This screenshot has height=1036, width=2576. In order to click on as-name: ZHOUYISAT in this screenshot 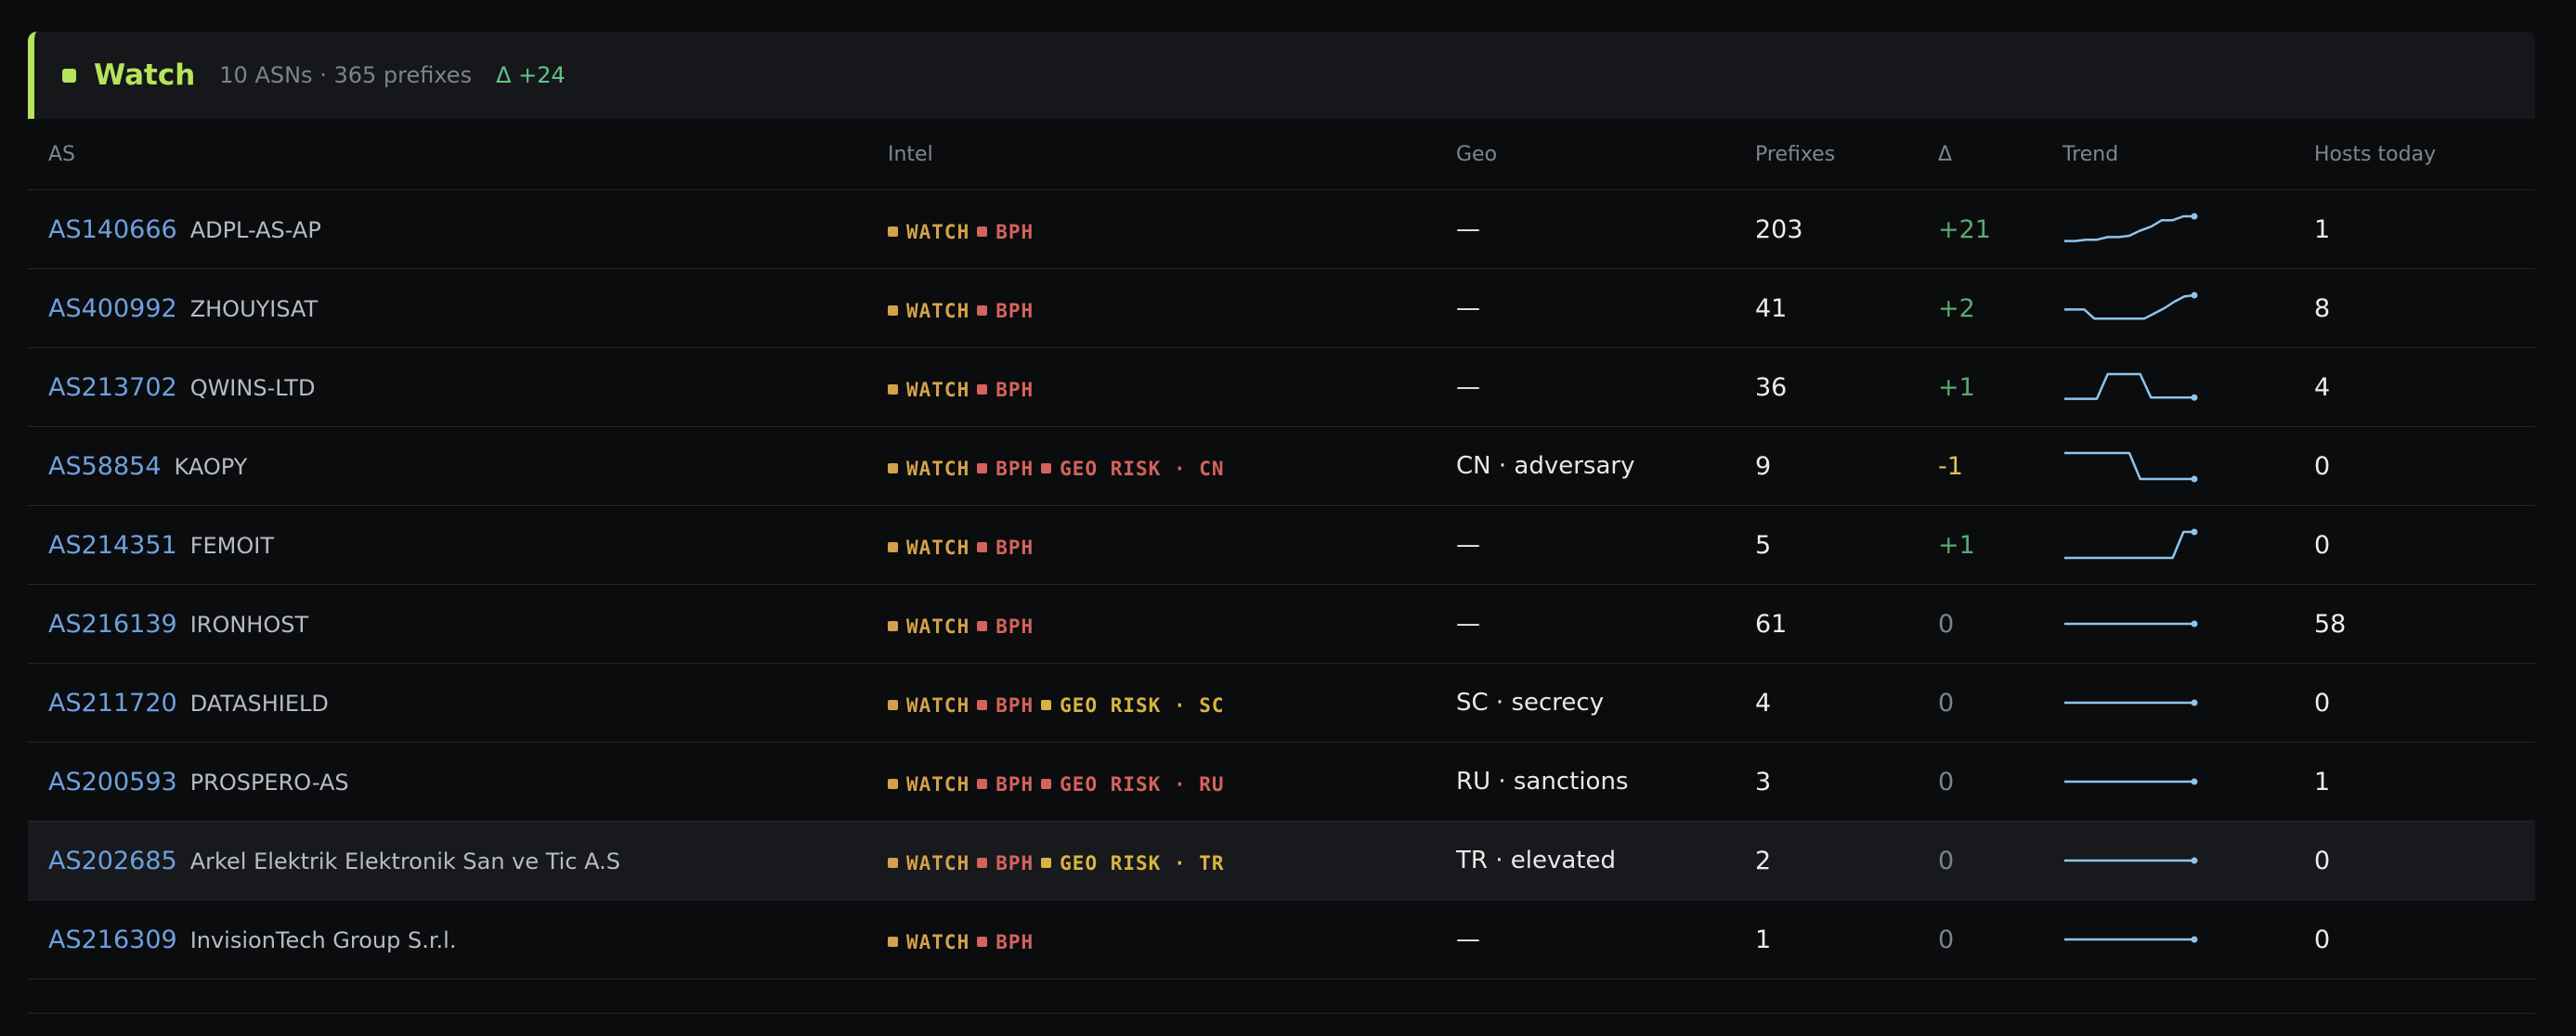, I will do `click(254, 308)`.